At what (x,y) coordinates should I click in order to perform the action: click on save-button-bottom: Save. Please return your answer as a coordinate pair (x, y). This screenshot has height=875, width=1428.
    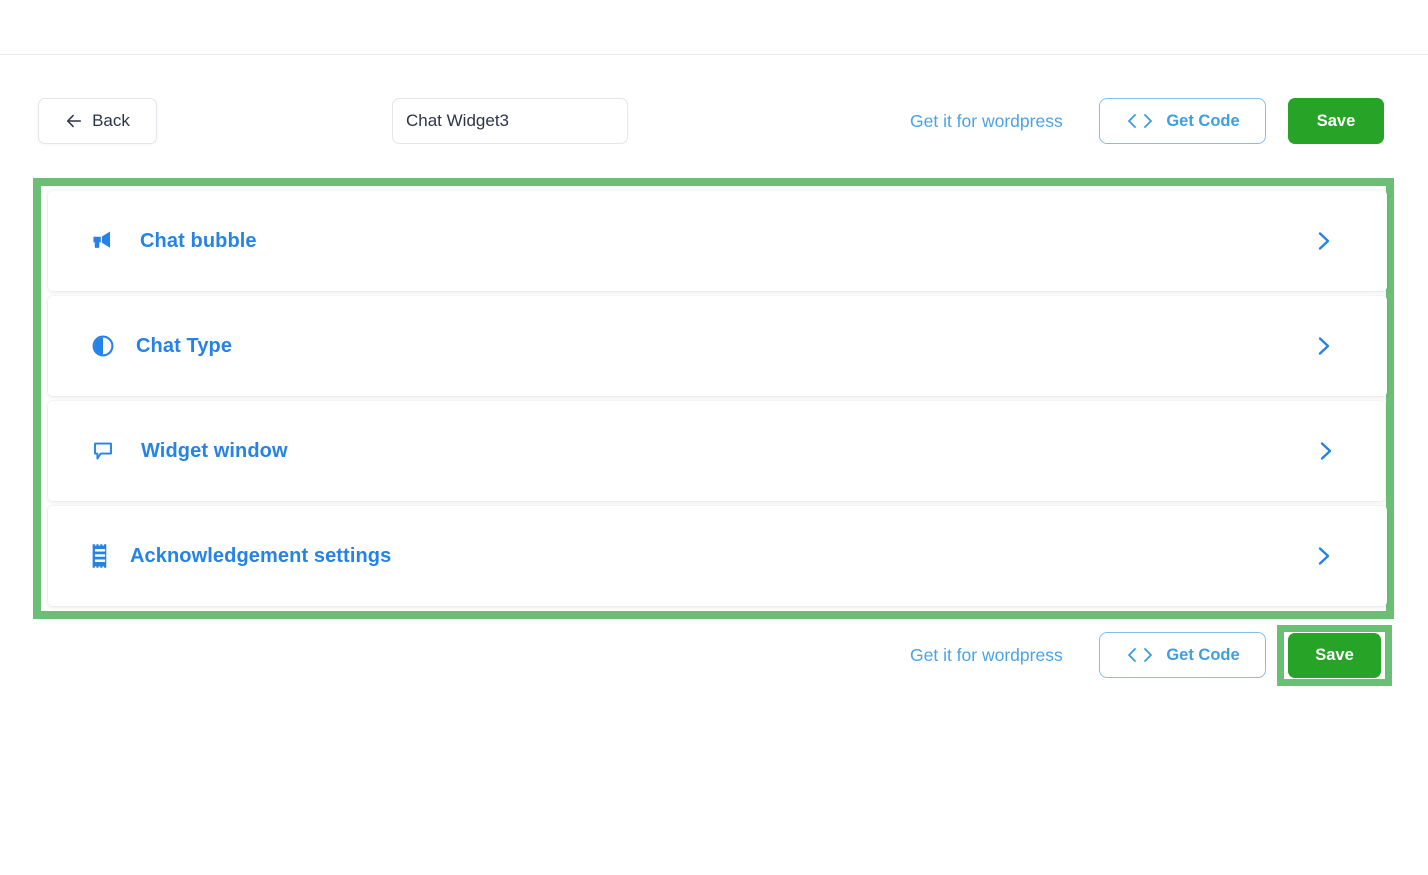
    Looking at the image, I should click on (1334, 655).